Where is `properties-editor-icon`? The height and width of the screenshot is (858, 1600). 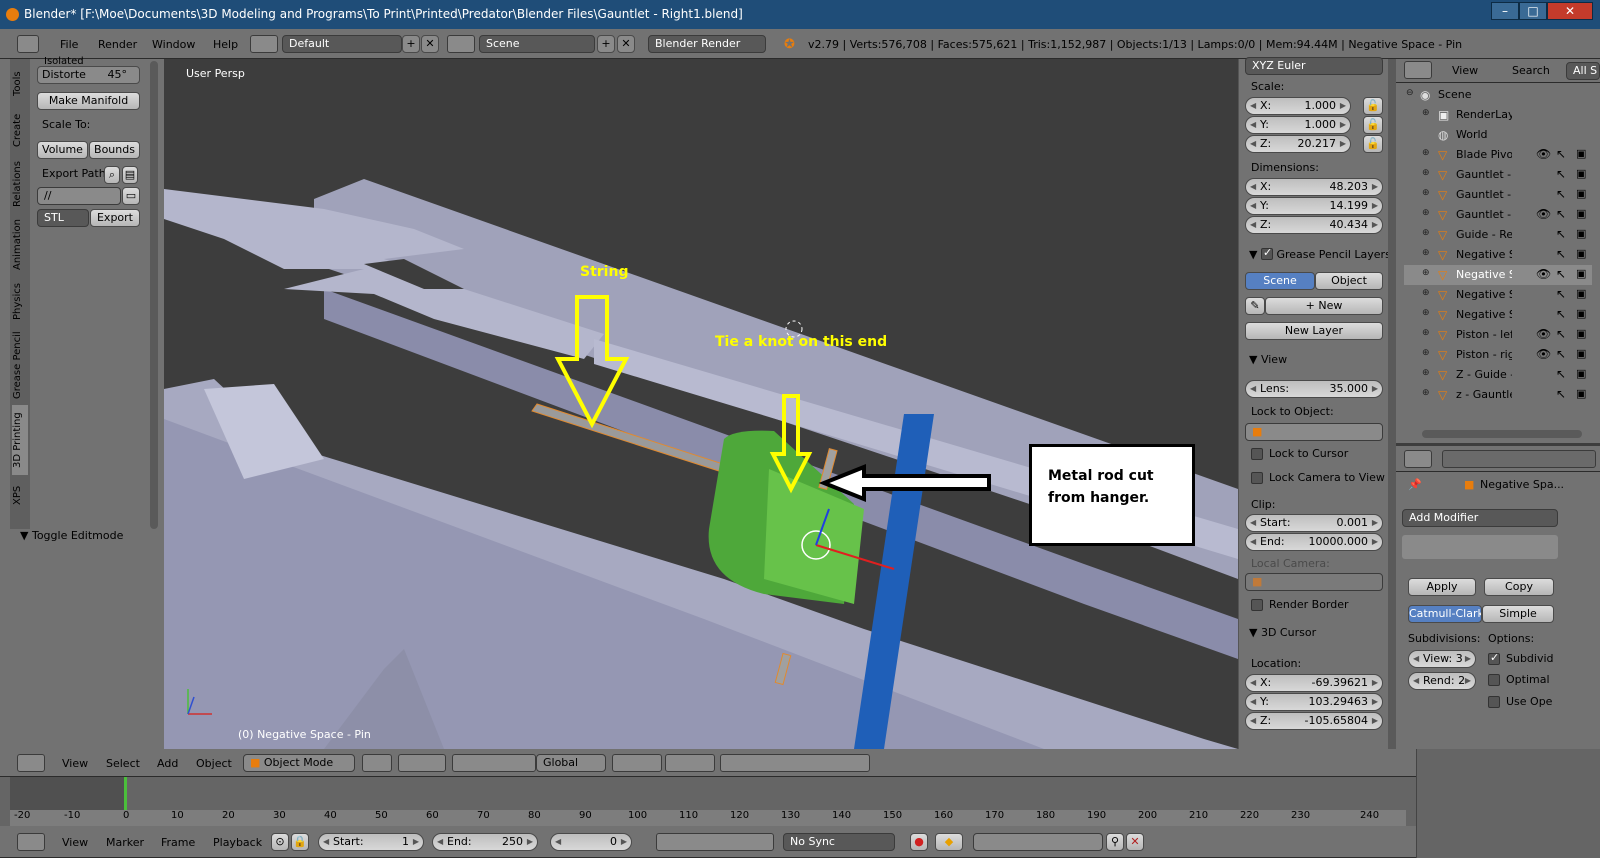 properties-editor-icon is located at coordinates (1418, 459).